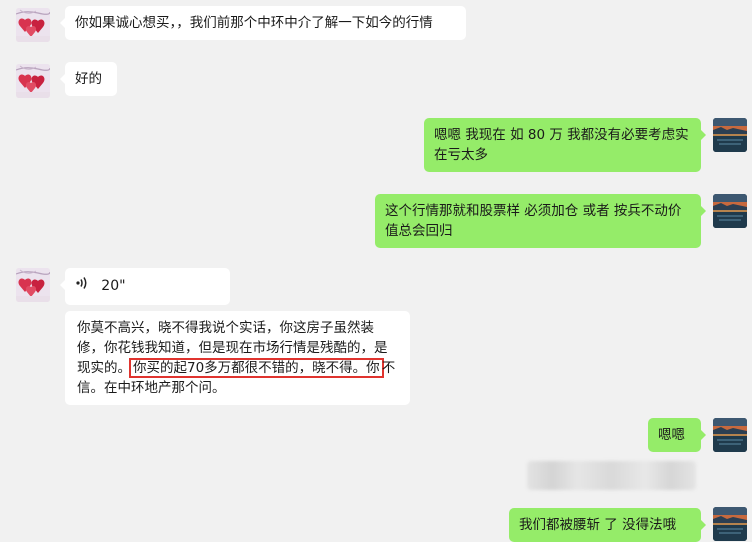  I want to click on voice-wave-icon, so click(82, 286).